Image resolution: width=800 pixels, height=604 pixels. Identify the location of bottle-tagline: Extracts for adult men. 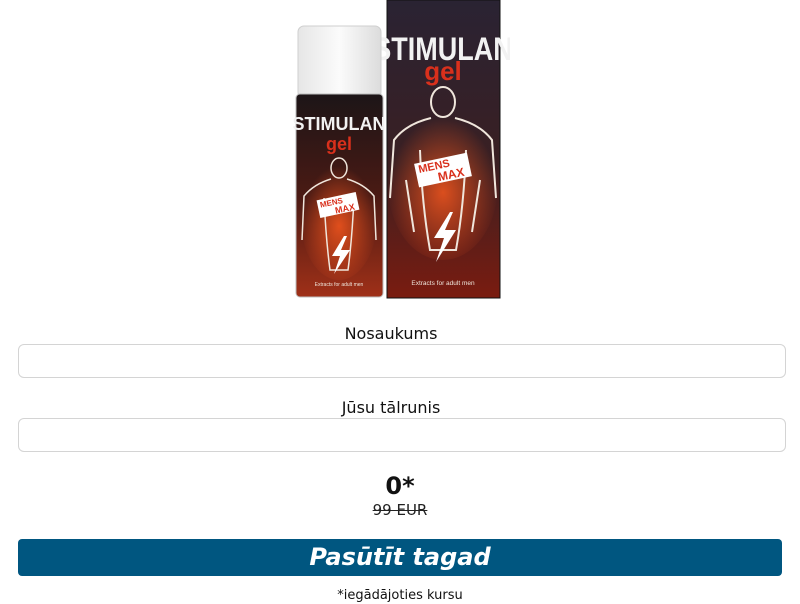
(339, 285).